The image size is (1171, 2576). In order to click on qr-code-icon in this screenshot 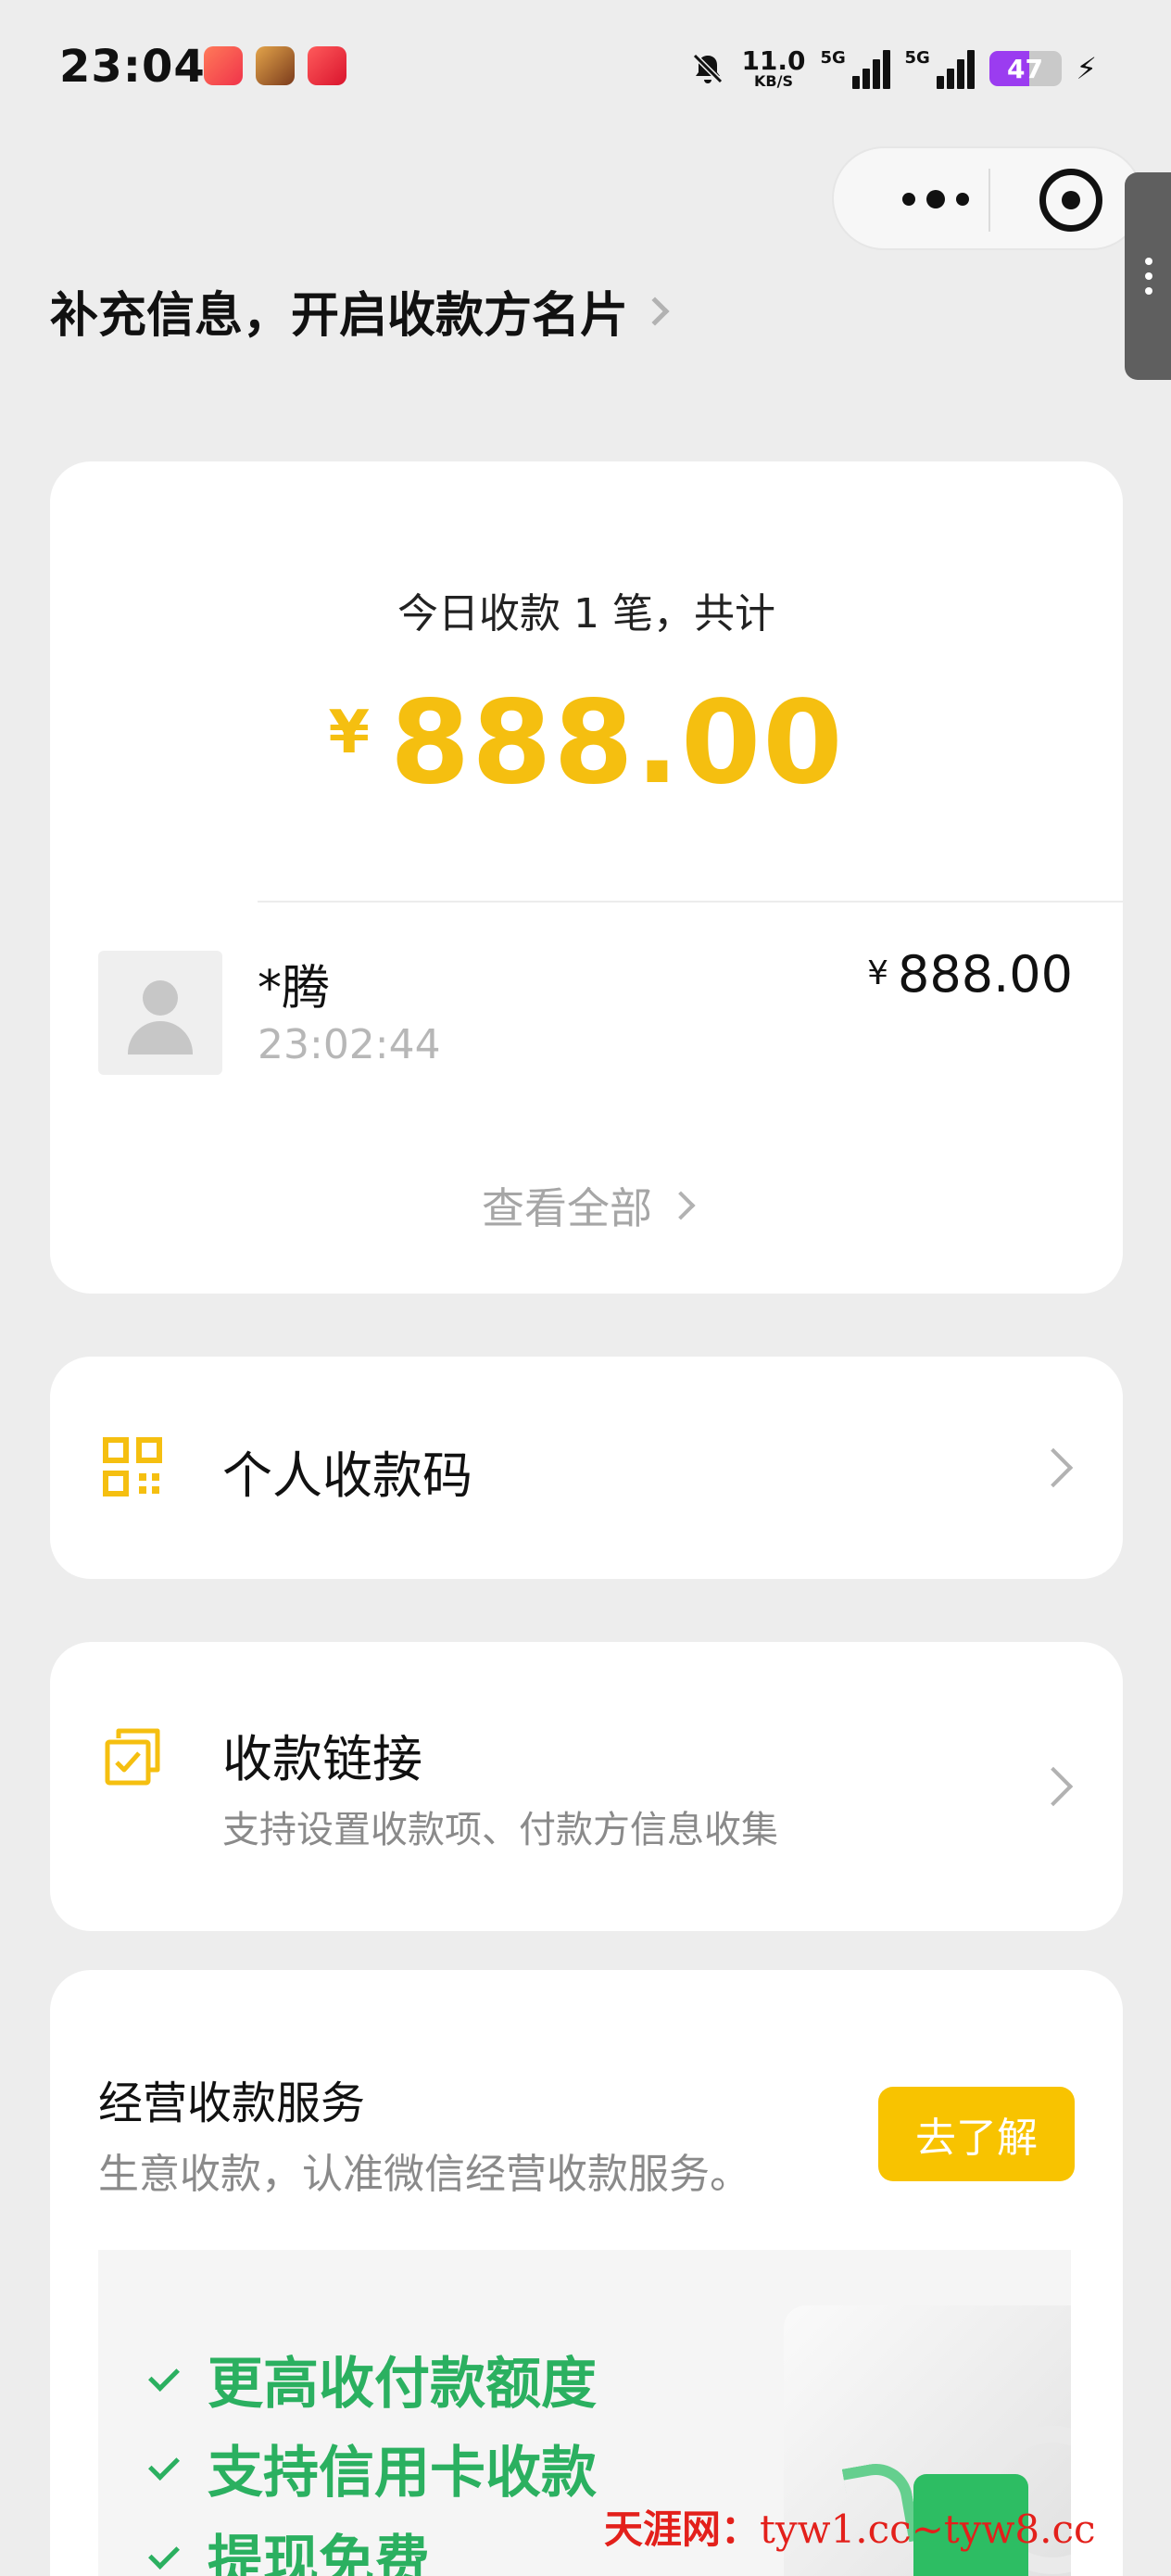, I will do `click(133, 1466)`.